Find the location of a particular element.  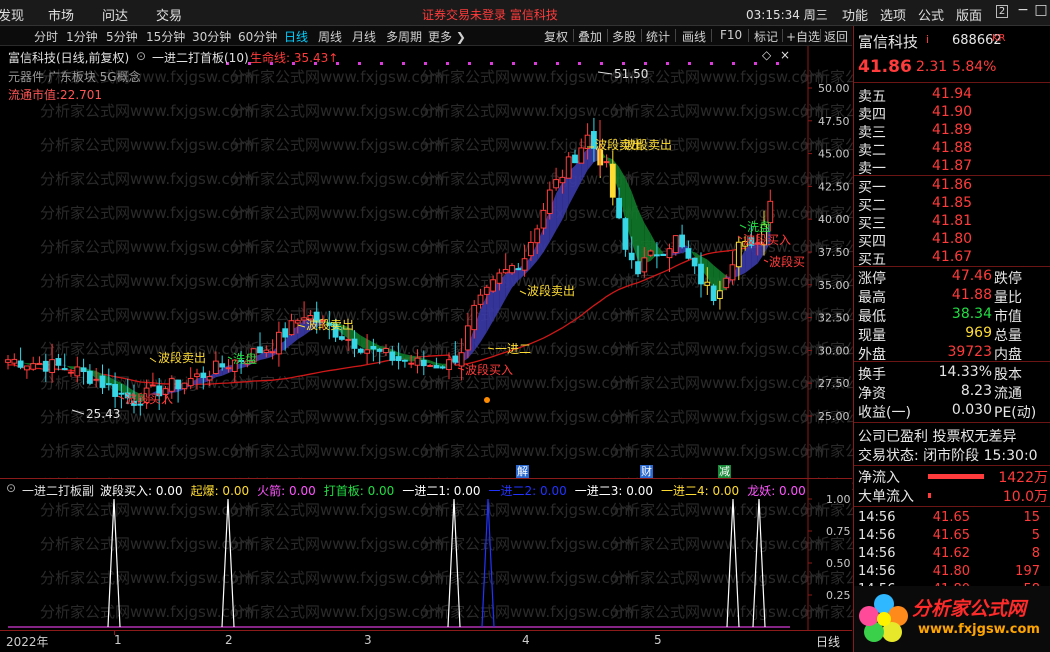

toolbar-back: 返回 is located at coordinates (836, 36).